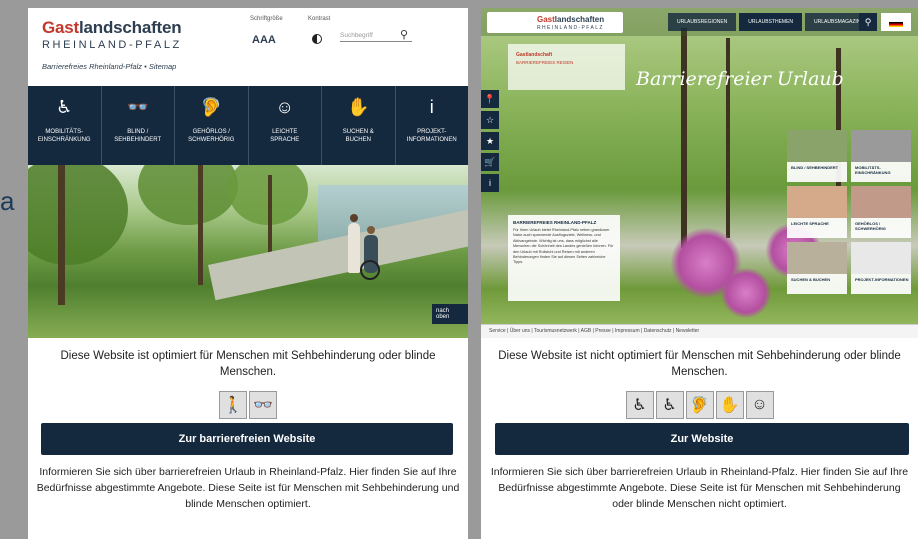 This screenshot has height=539, width=918. What do you see at coordinates (109, 66) in the screenshot?
I see `breadcrumb: Barrierefreies Rheinland-Pfalz • Sitemap` at bounding box center [109, 66].